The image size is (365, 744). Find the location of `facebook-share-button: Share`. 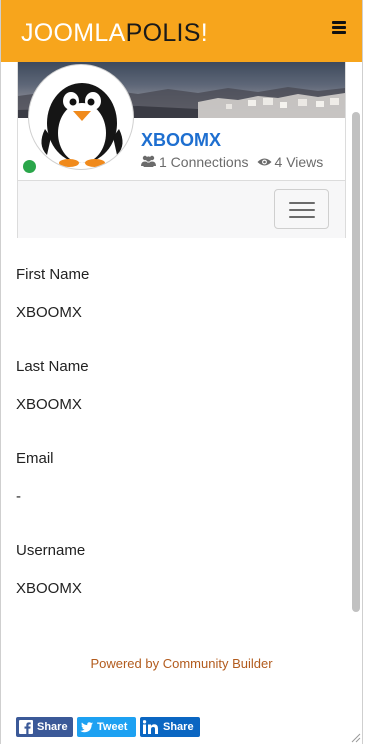

facebook-share-button: Share is located at coordinates (44, 727).